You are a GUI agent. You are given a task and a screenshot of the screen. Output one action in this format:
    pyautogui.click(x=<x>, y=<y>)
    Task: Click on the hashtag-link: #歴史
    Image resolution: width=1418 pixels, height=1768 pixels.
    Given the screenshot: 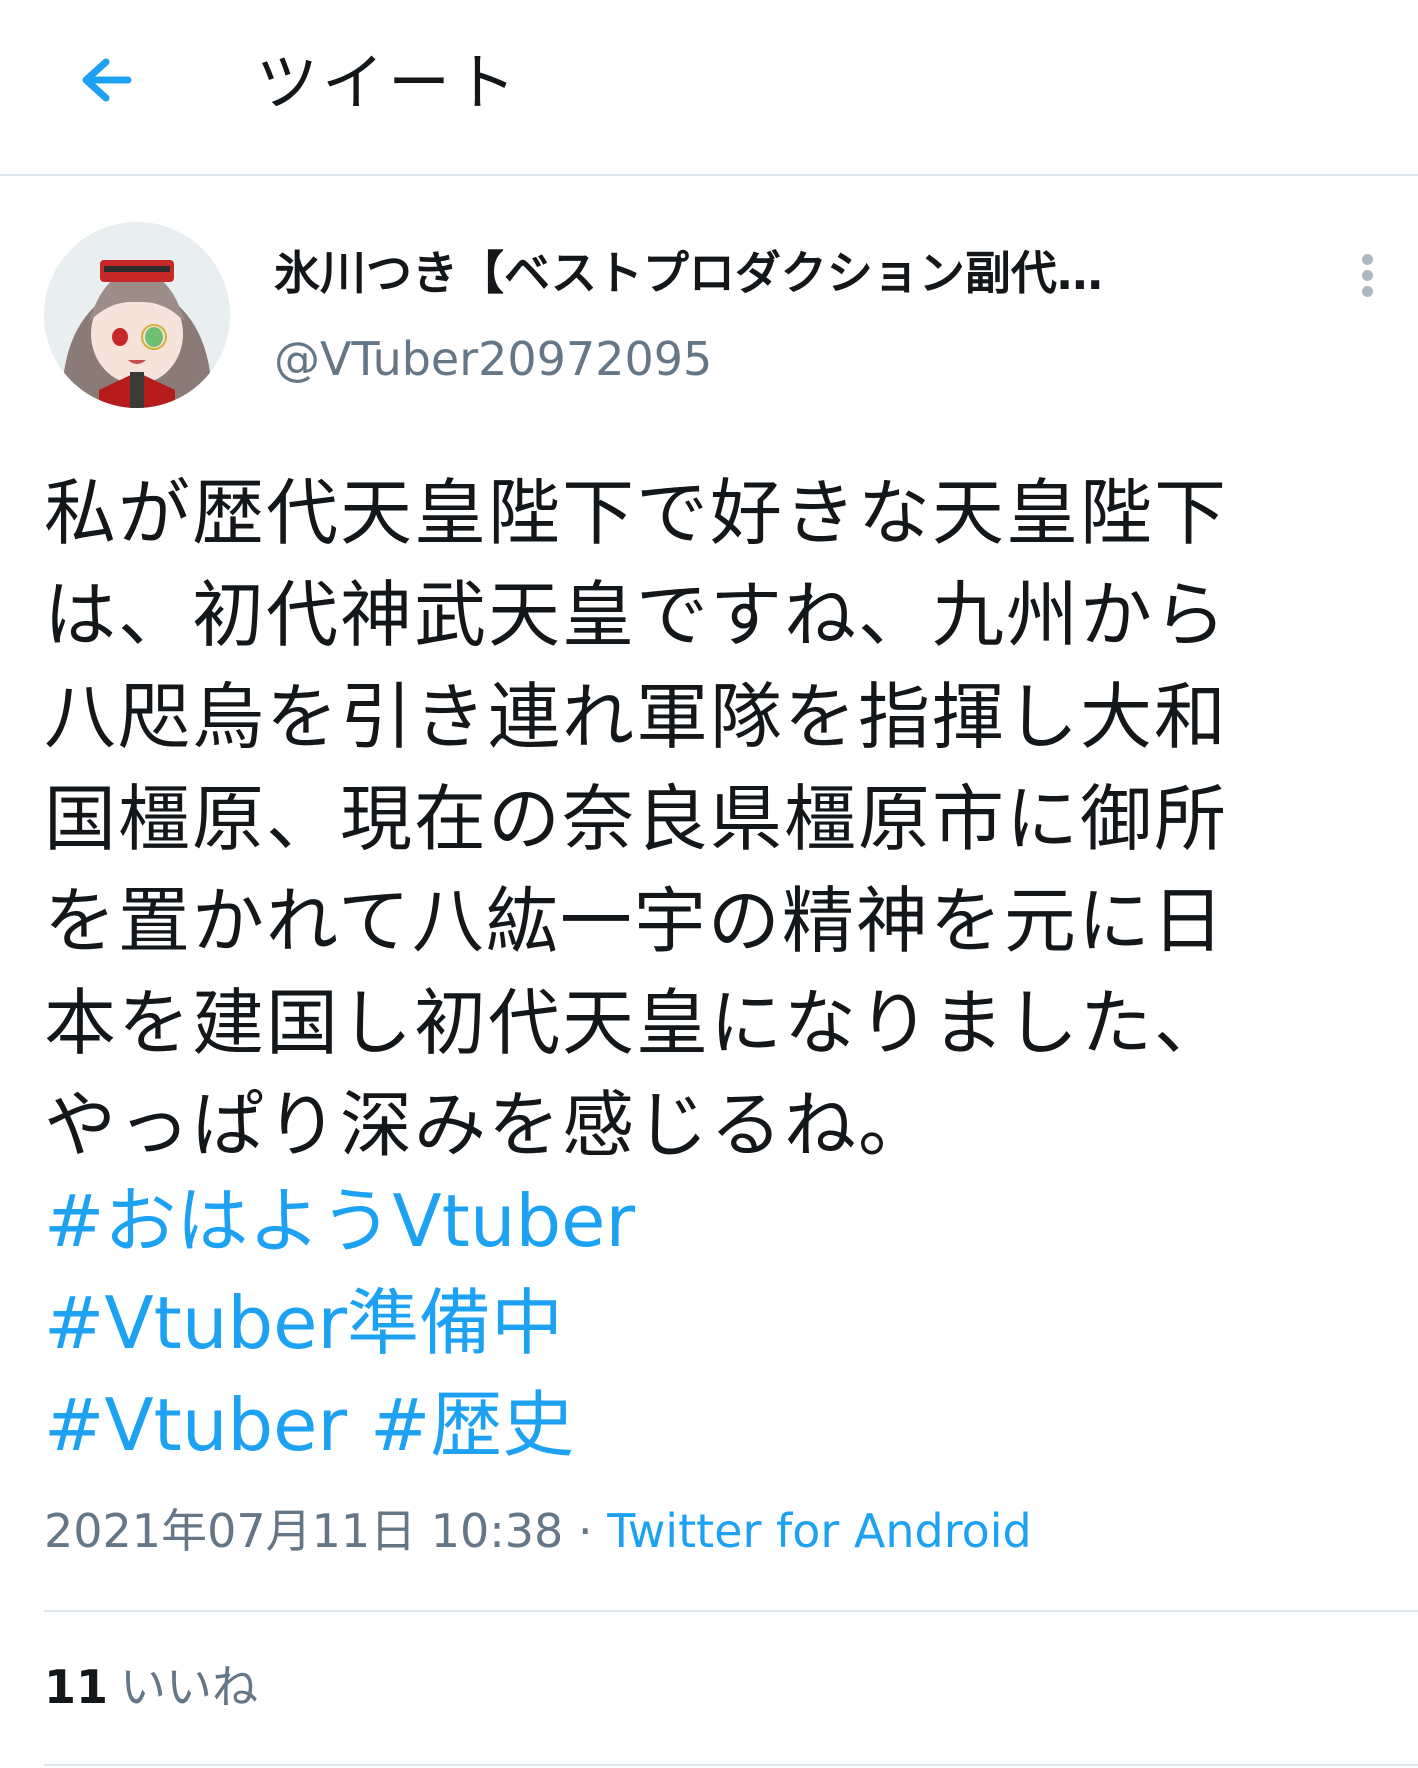 What is the action you would take?
    pyautogui.click(x=472, y=1425)
    